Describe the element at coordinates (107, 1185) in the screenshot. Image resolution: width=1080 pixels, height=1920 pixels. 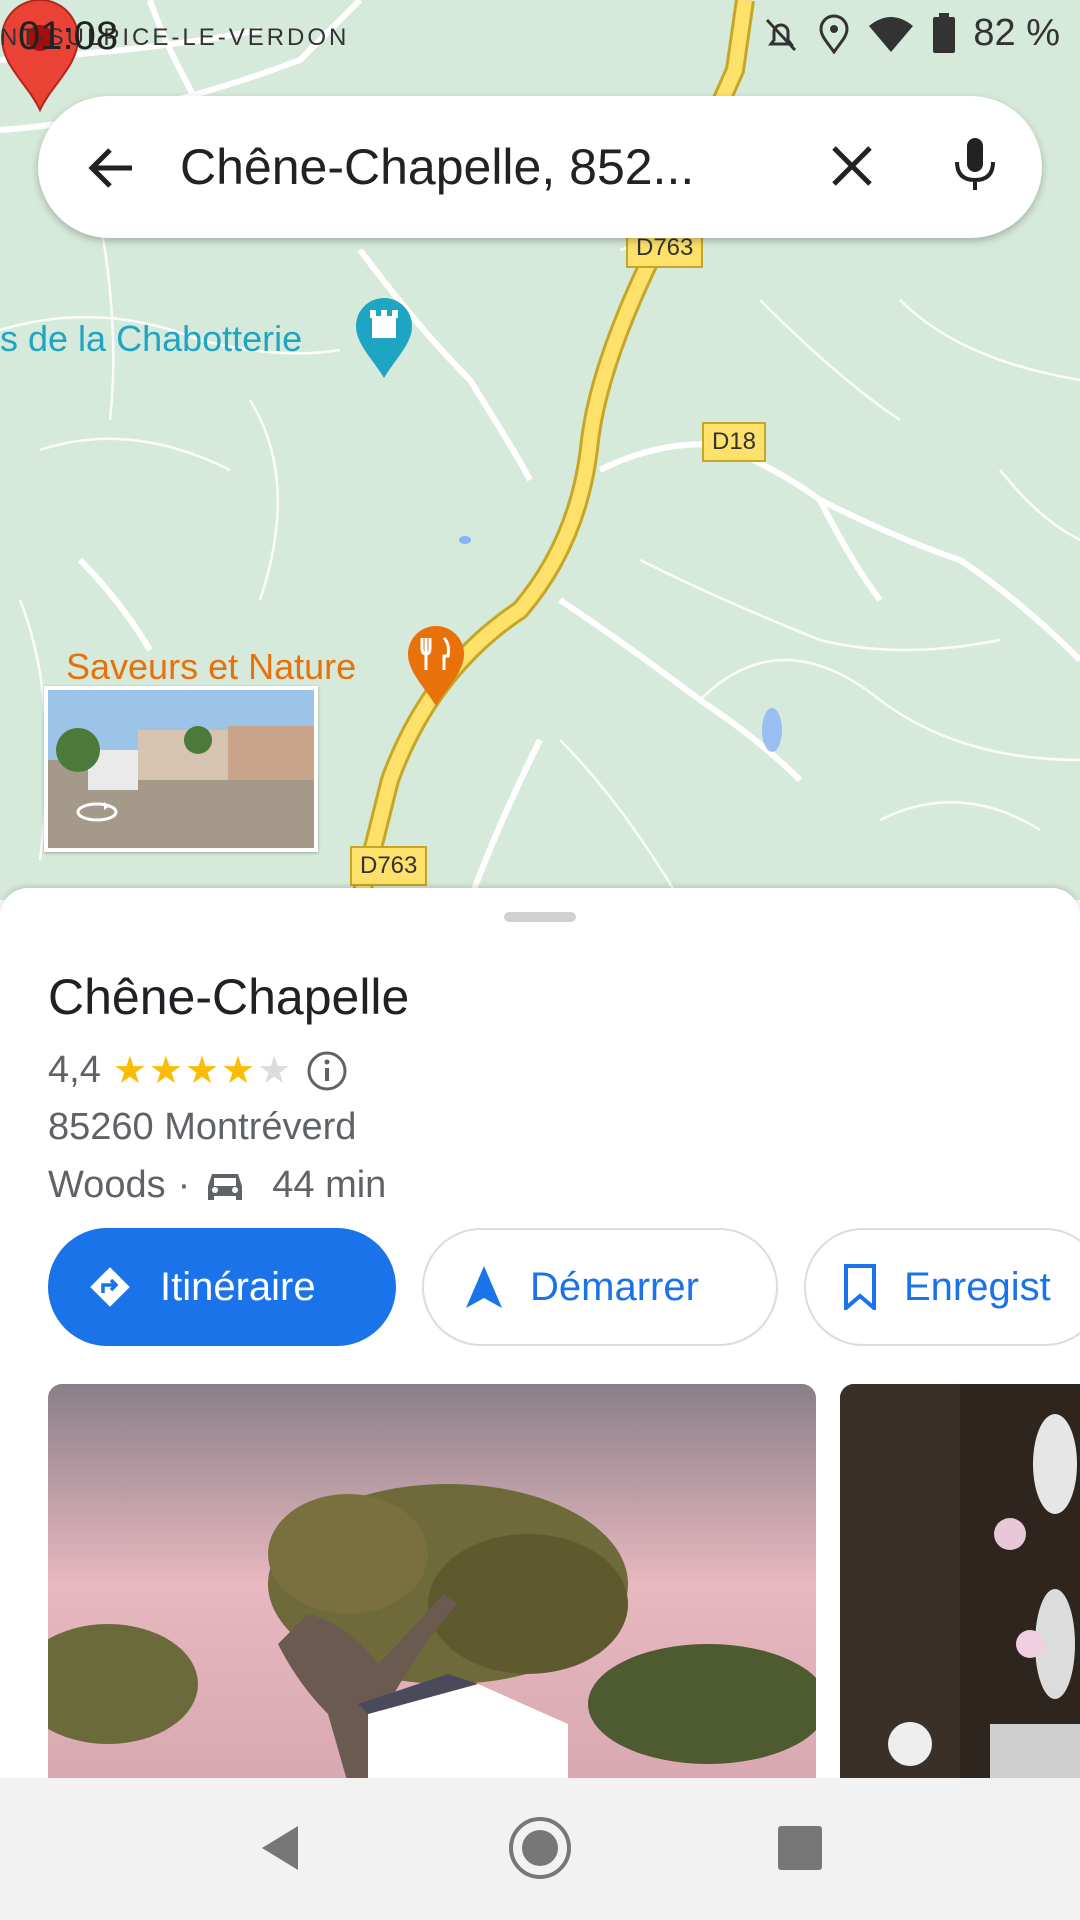
I see `place-category: Woods` at that location.